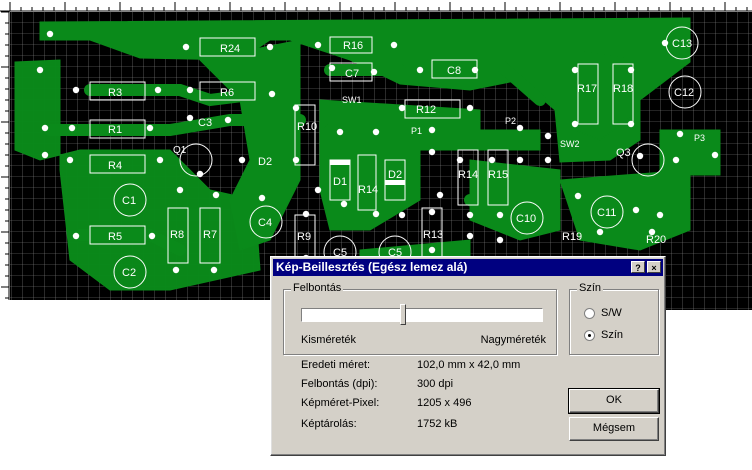  Describe the element at coordinates (265, 223) in the screenshot. I see `pcb-label: C4` at that location.